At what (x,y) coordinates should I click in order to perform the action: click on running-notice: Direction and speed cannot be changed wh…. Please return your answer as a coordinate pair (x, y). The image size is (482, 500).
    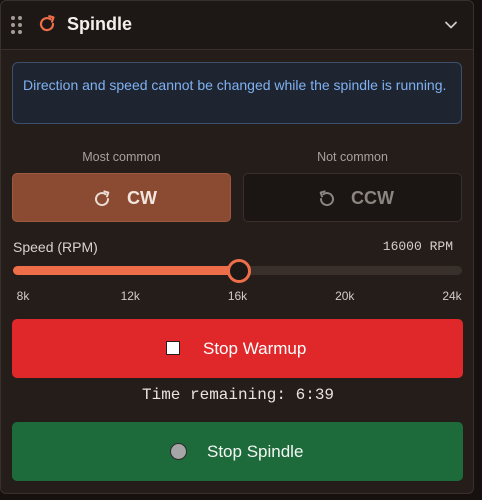
    Looking at the image, I should click on (237, 93).